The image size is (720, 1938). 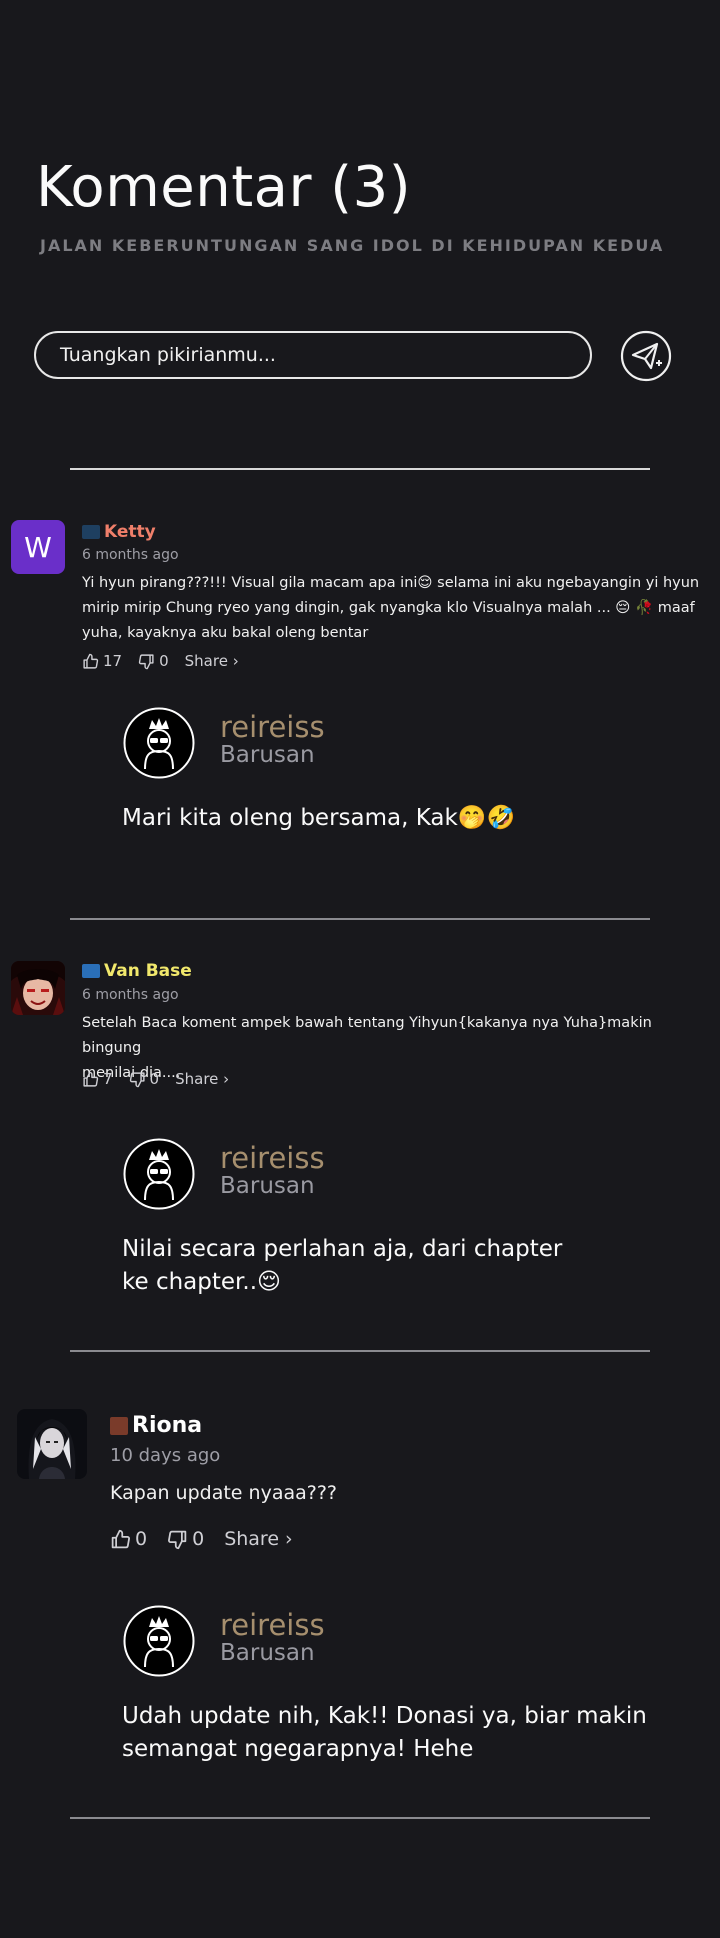 I want to click on comment-actions: 7 0 Share ›, so click(x=155, y=1079).